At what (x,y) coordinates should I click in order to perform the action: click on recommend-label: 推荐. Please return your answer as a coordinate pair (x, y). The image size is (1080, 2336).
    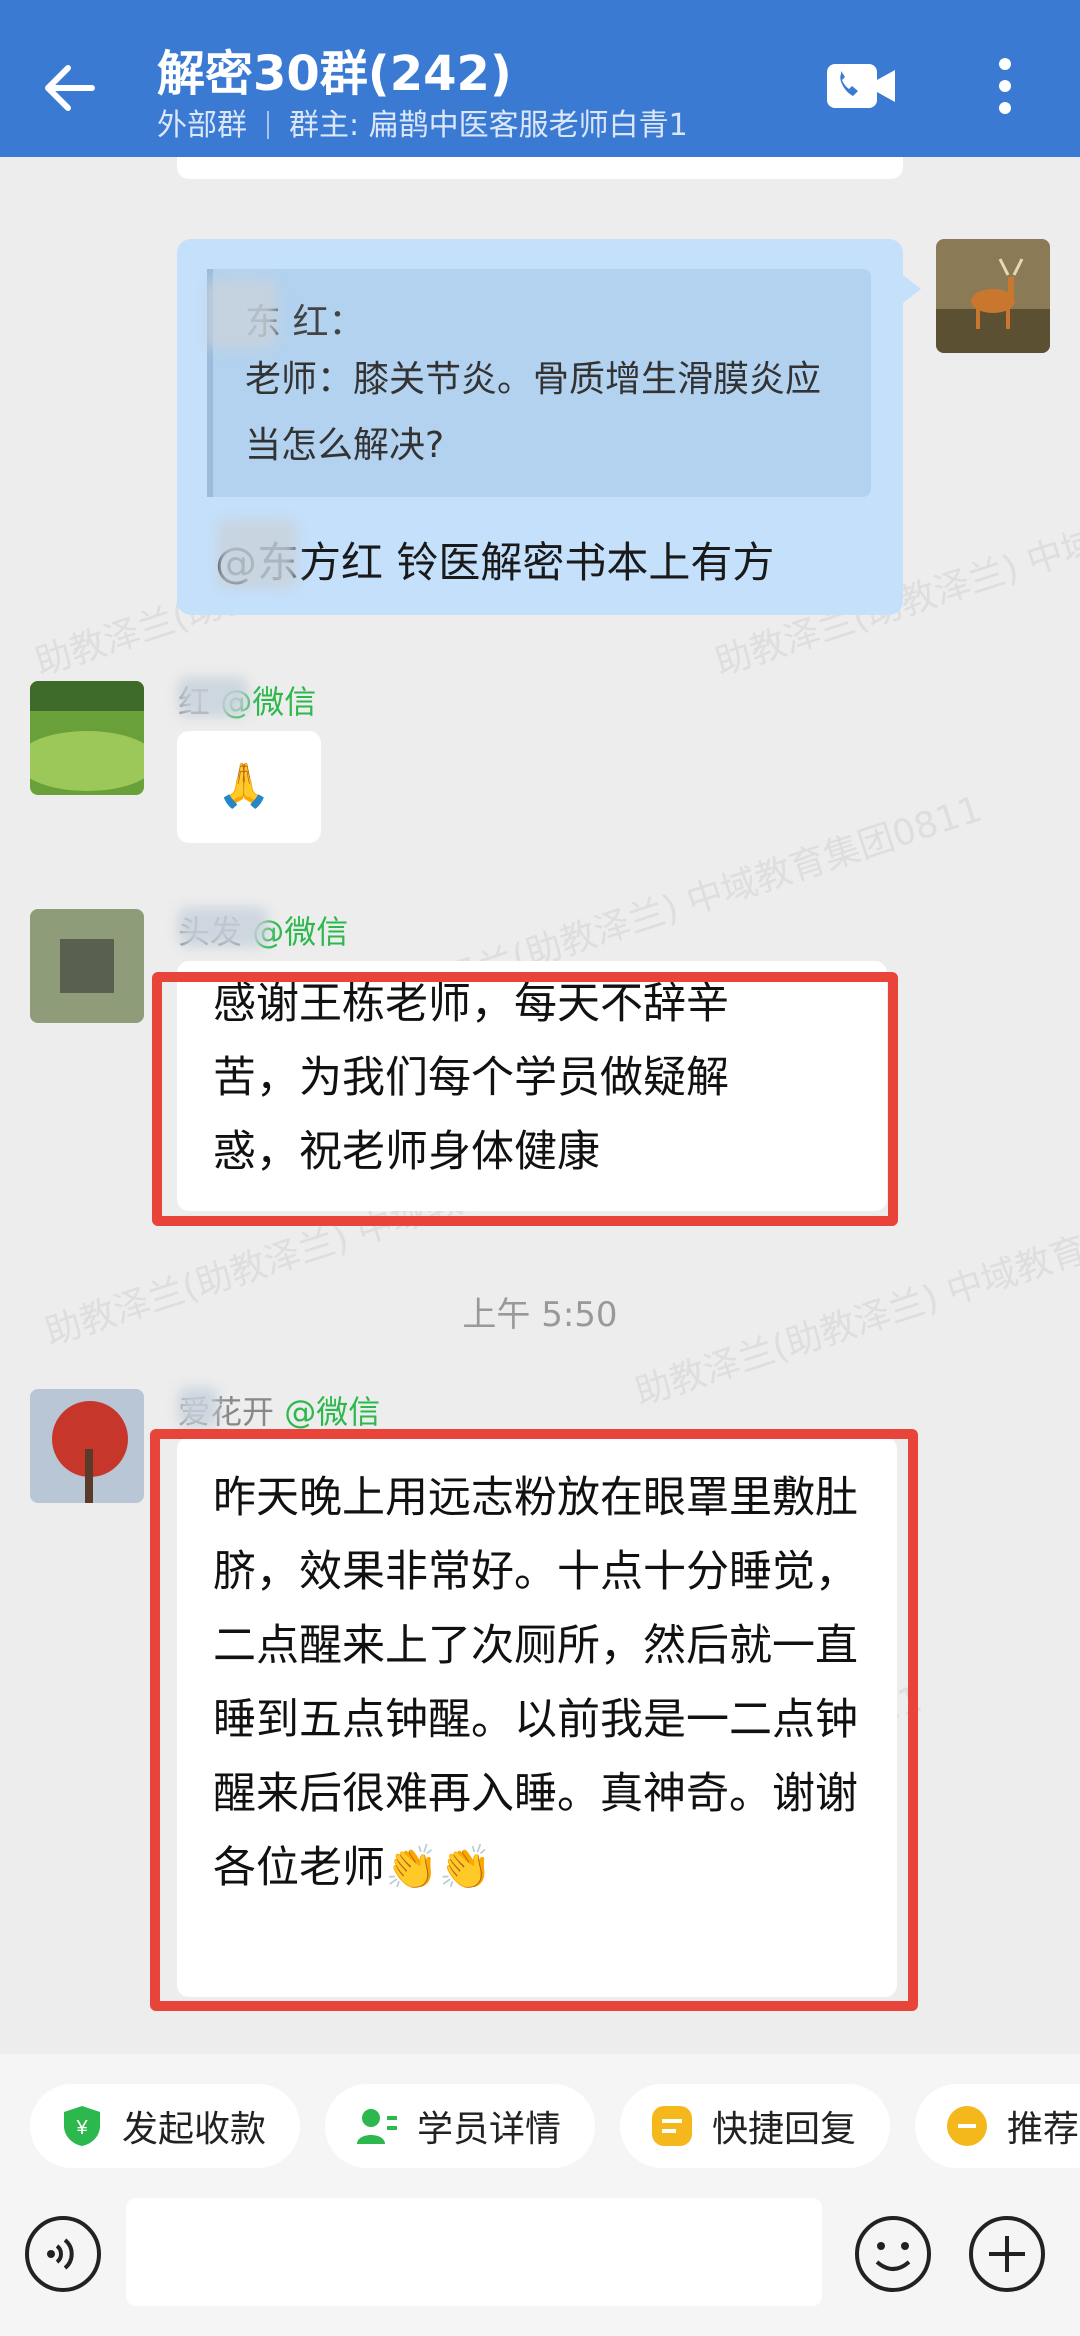
    Looking at the image, I should click on (1043, 2129).